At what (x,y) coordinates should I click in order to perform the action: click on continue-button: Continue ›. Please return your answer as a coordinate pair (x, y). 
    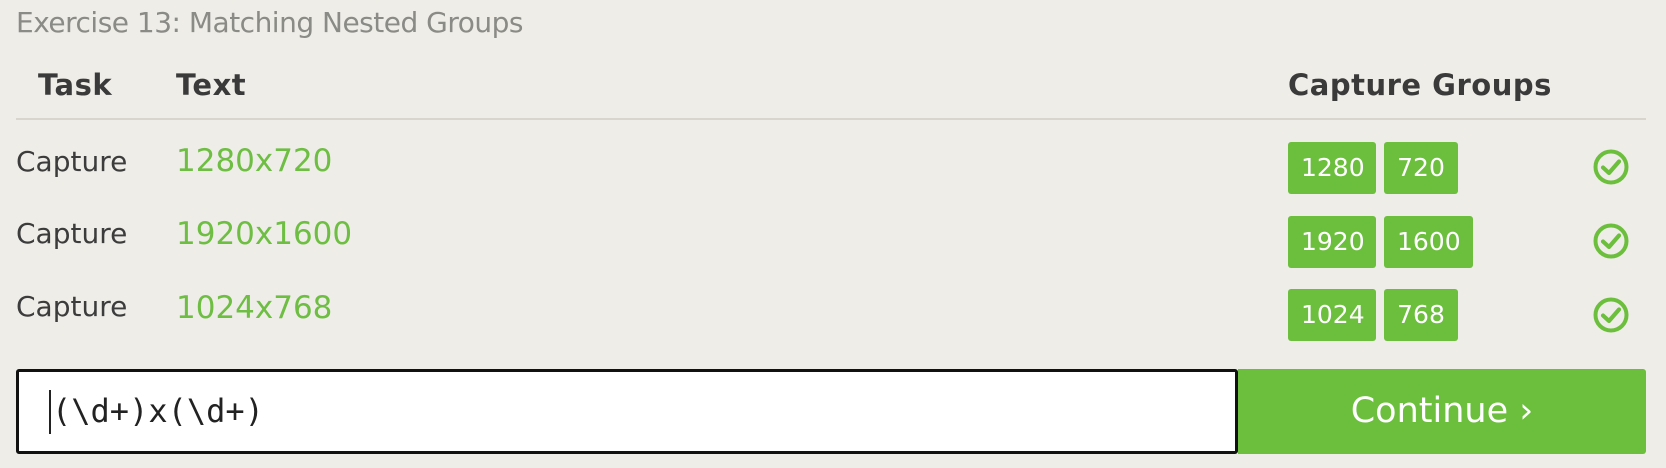
    Looking at the image, I should click on (1442, 411).